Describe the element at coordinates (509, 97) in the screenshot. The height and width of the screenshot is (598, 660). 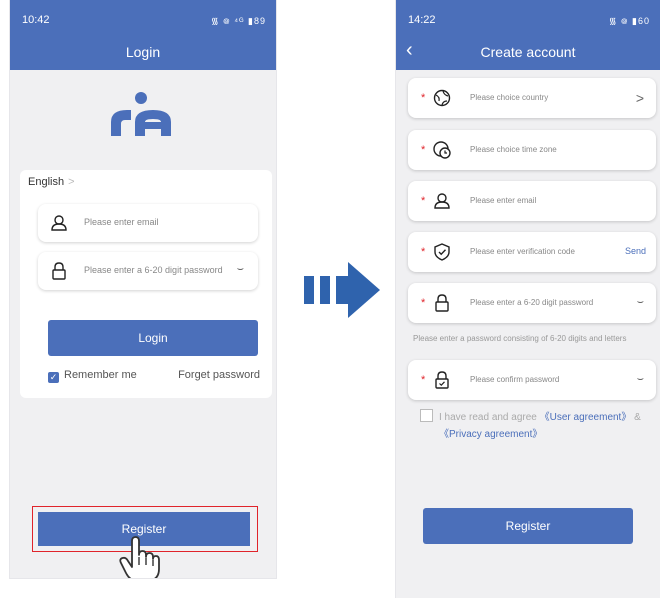
I see `country-placeholder: Please choice country` at that location.